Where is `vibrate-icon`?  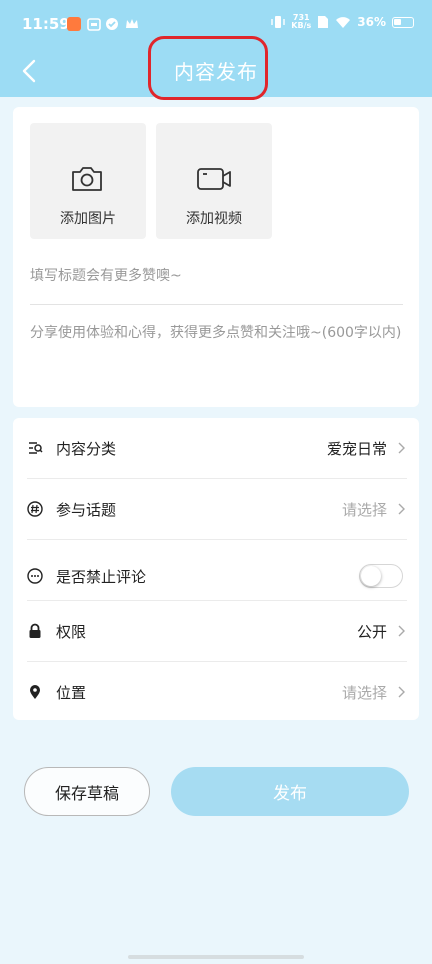
vibrate-icon is located at coordinates (278, 22).